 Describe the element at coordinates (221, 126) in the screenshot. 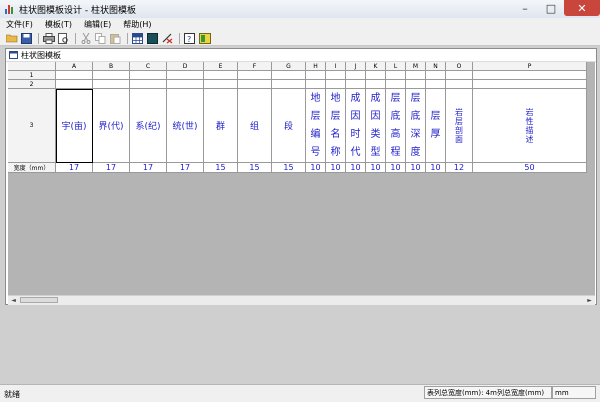

I see `header-cell-e: 群` at that location.